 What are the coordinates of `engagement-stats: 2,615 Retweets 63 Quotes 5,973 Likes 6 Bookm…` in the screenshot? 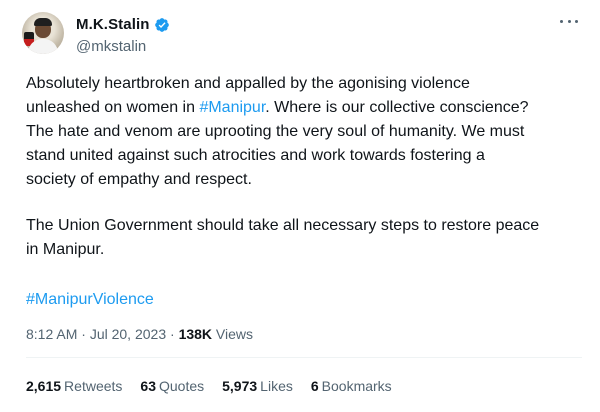 It's located at (209, 386).